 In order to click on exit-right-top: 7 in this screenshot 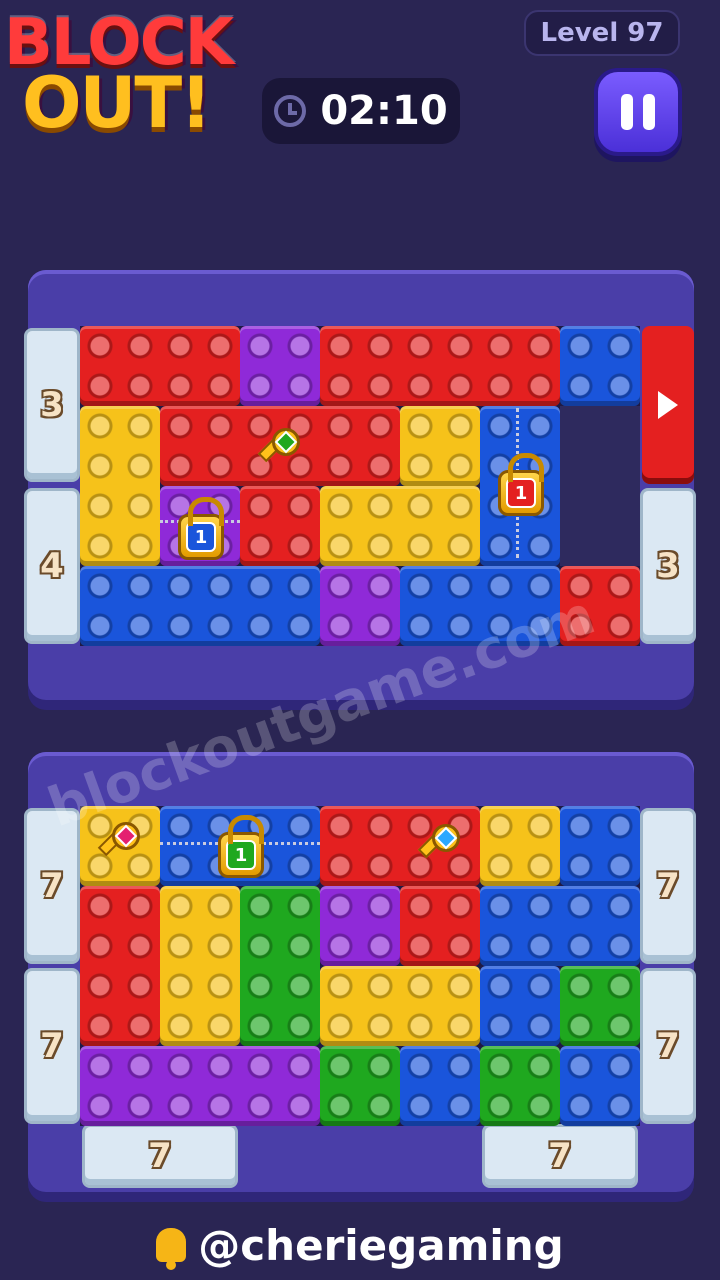, I will do `click(668, 886)`.